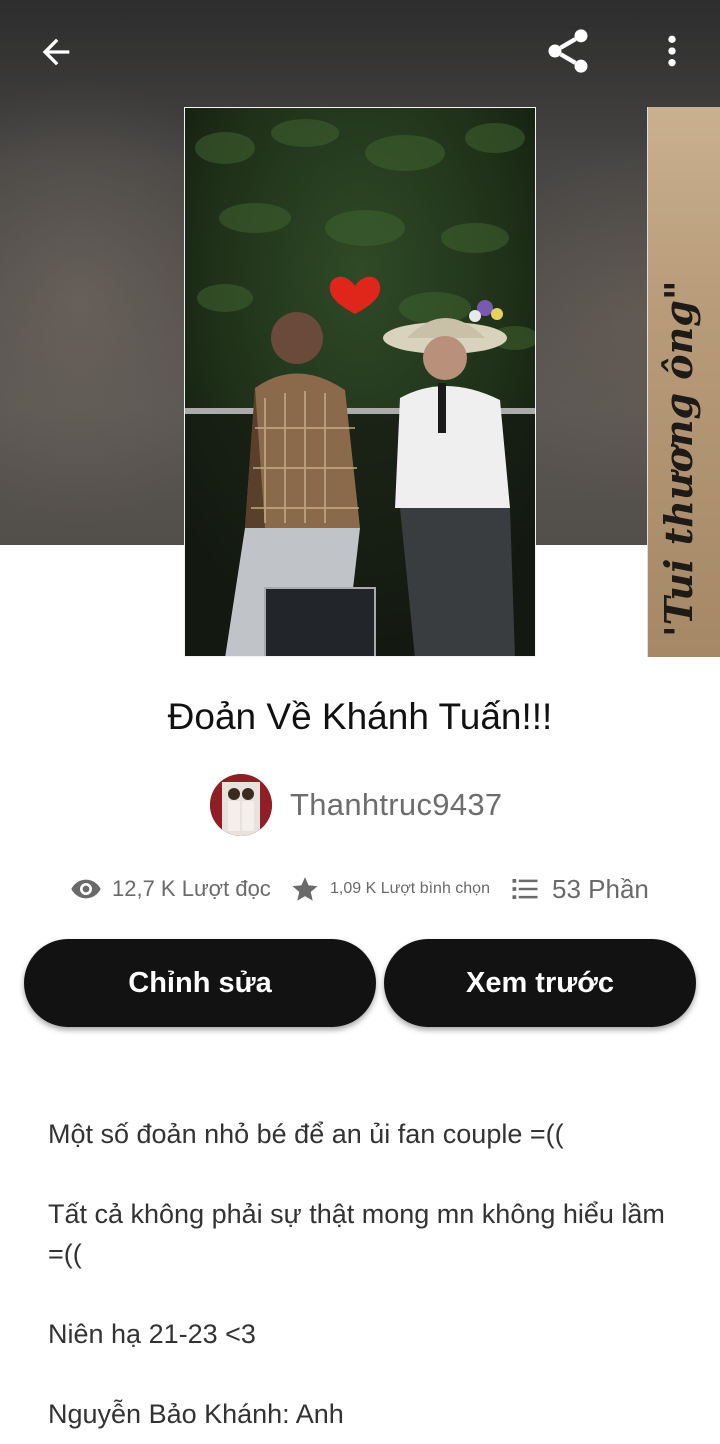 The width and height of the screenshot is (720, 1444). I want to click on next-cover-caption: 'Tui thương ông", so click(678, 458).